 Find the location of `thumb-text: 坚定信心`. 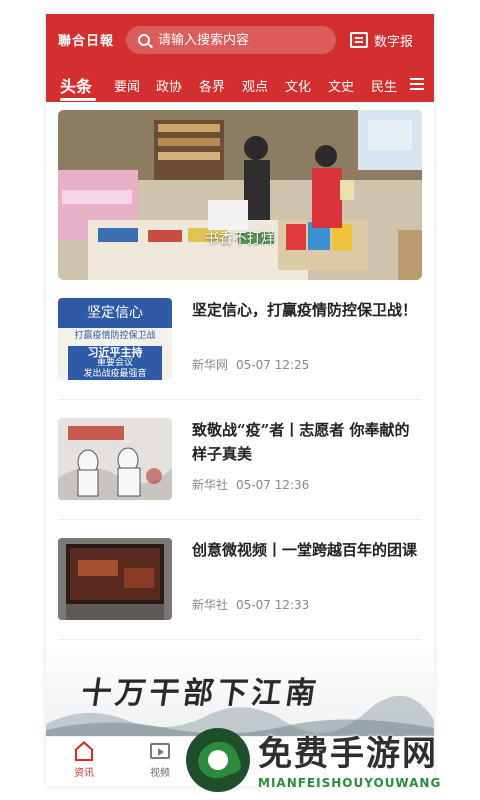

thumb-text: 坚定信心 is located at coordinates (115, 313).